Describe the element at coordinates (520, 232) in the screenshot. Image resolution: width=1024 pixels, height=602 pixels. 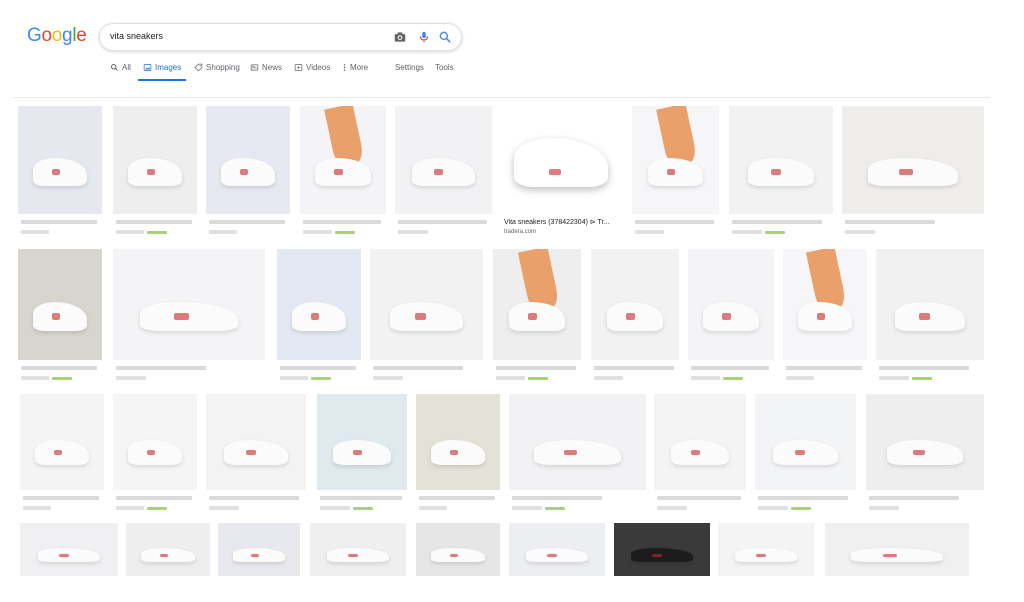
I see `result-source: tradera.com` at that location.